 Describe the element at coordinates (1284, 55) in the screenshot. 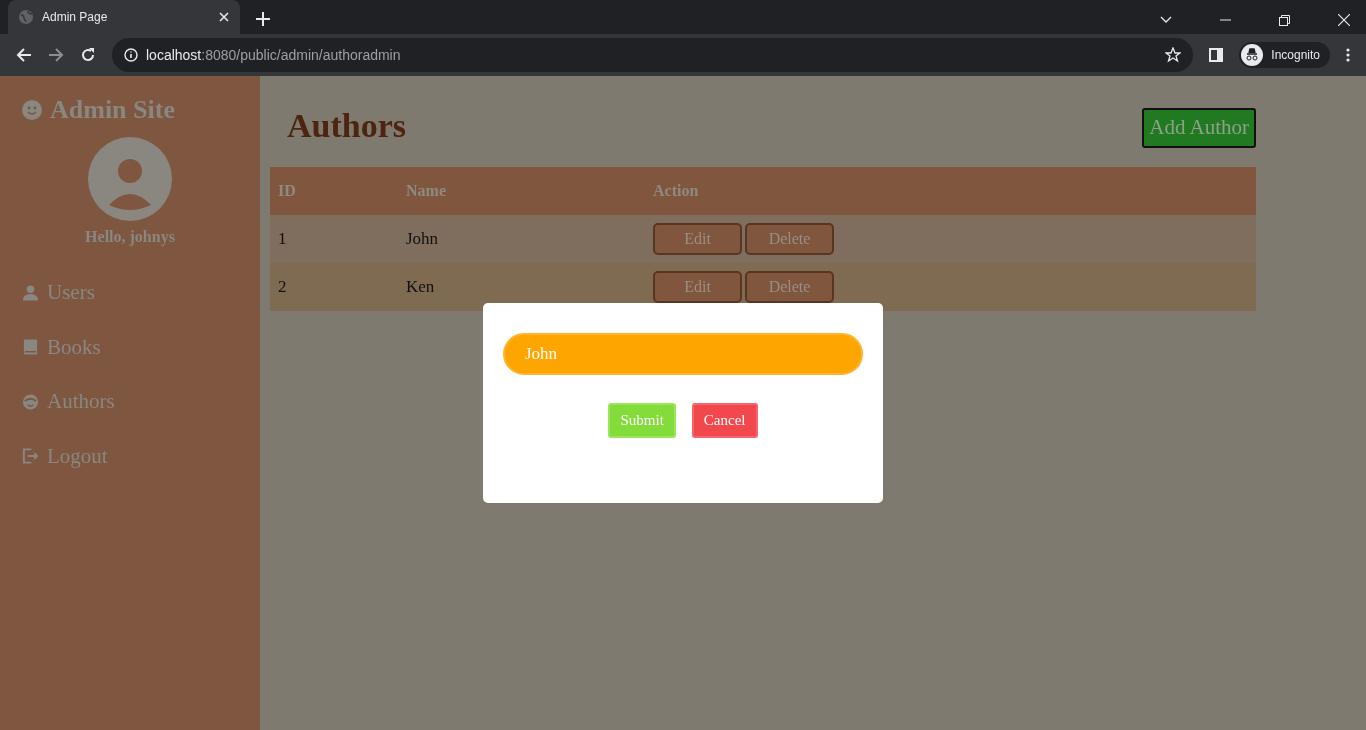

I see `profile-chip: Incognito` at that location.